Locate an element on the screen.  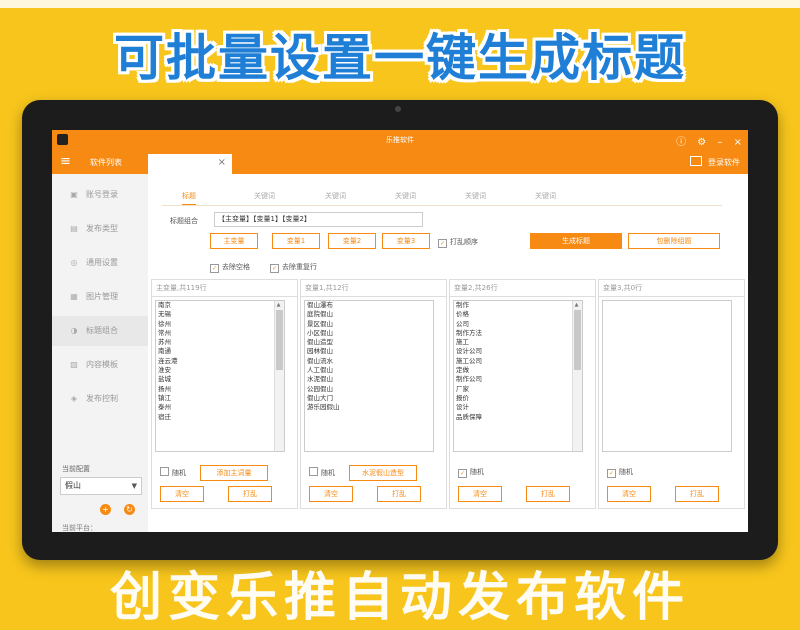
list-item: 设计公司 is located at coordinates (518, 351).